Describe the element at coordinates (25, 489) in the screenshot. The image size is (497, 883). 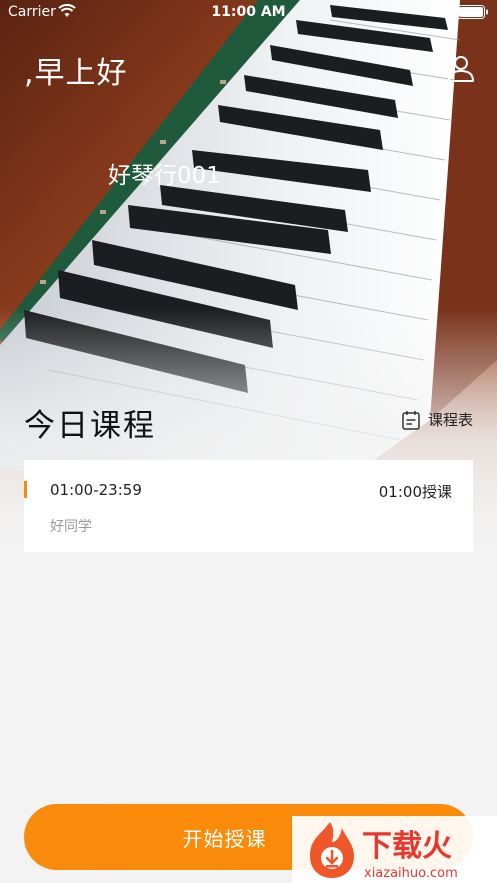
I see `course-accent-bar` at that location.